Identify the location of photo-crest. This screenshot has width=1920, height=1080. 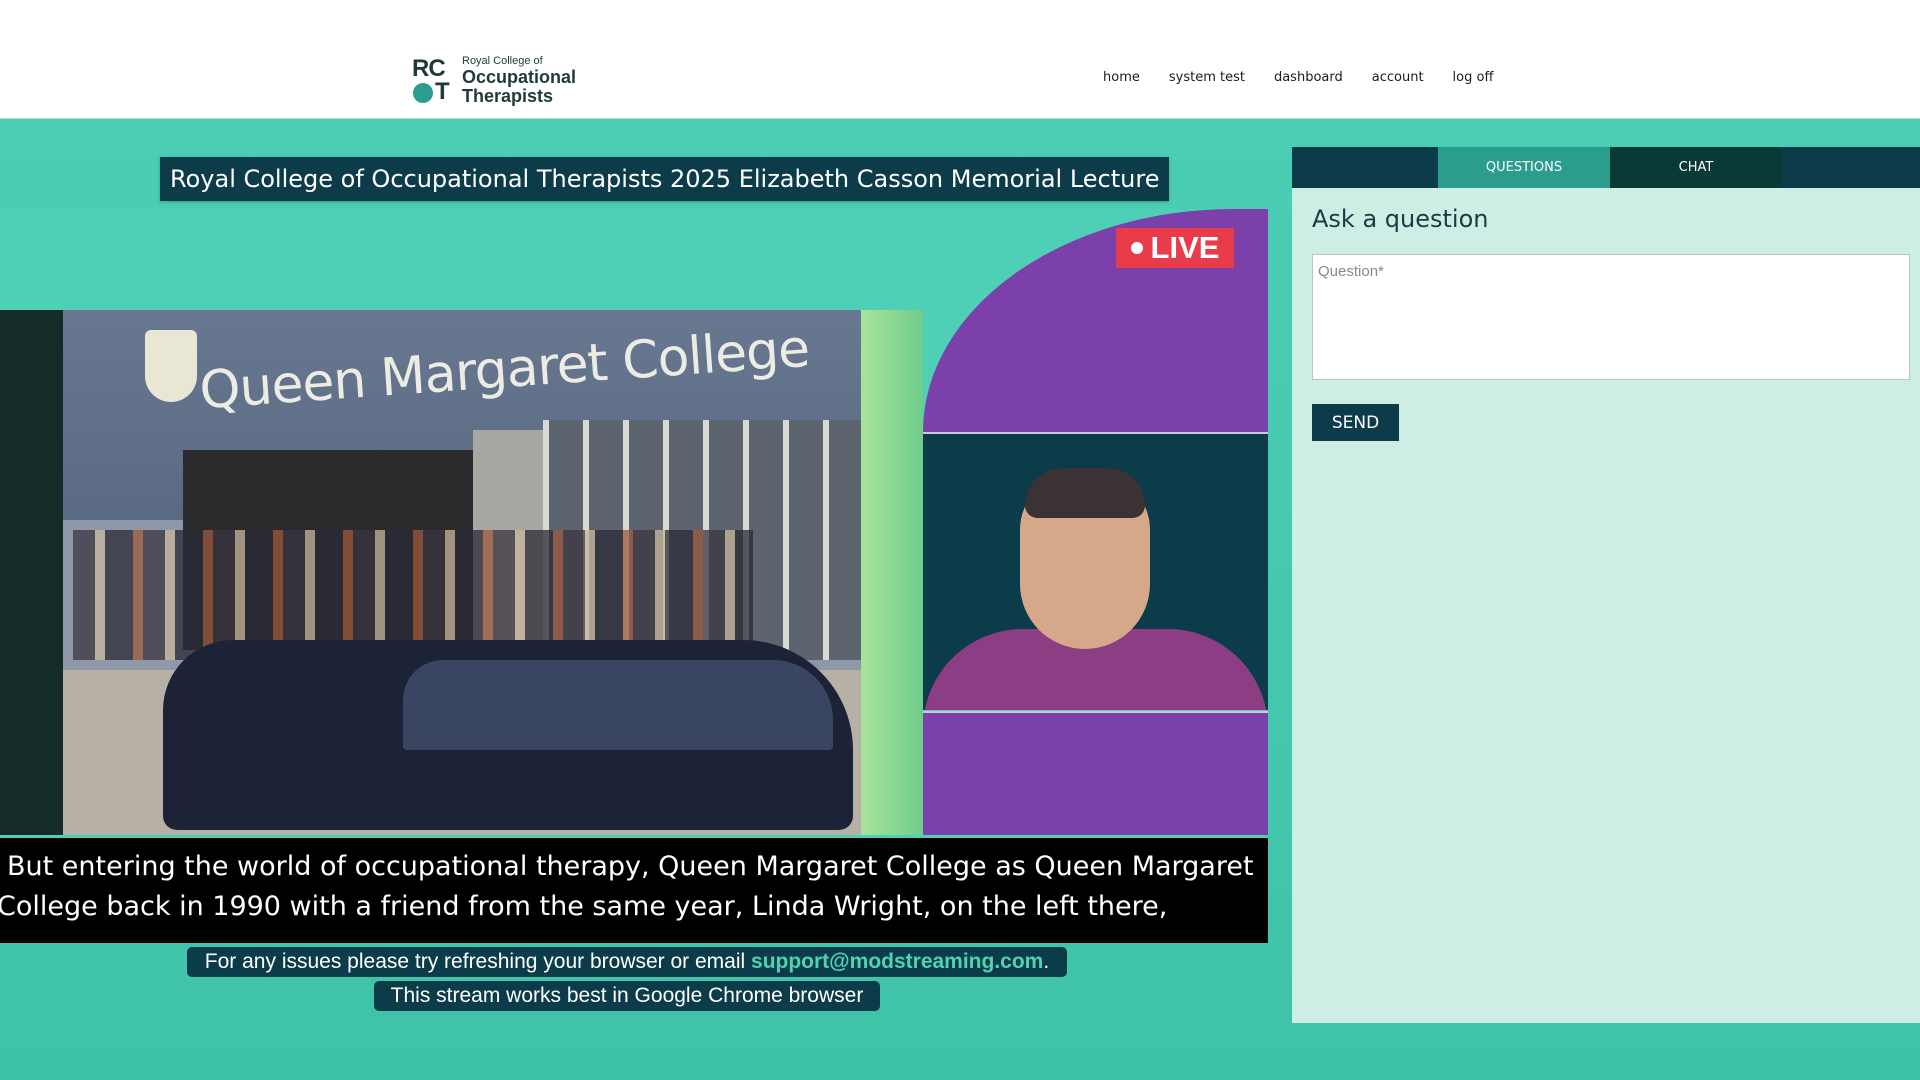
(171, 366).